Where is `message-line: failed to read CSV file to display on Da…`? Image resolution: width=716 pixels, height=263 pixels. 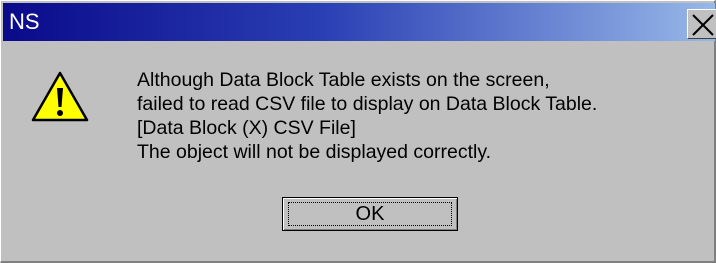 message-line: failed to read CSV file to display on Da… is located at coordinates (367, 104).